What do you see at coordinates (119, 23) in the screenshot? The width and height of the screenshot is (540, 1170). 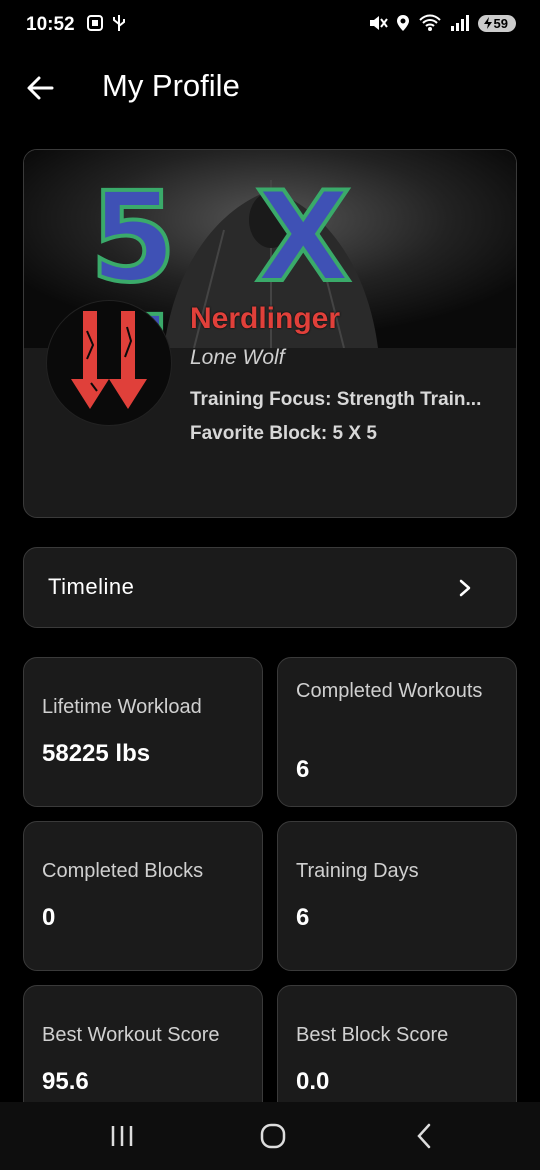 I see `usb-icon` at bounding box center [119, 23].